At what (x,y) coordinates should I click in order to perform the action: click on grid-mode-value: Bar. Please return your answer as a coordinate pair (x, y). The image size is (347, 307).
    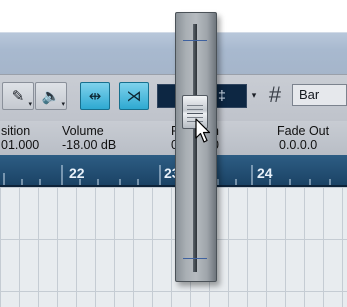
    Looking at the image, I should click on (309, 94).